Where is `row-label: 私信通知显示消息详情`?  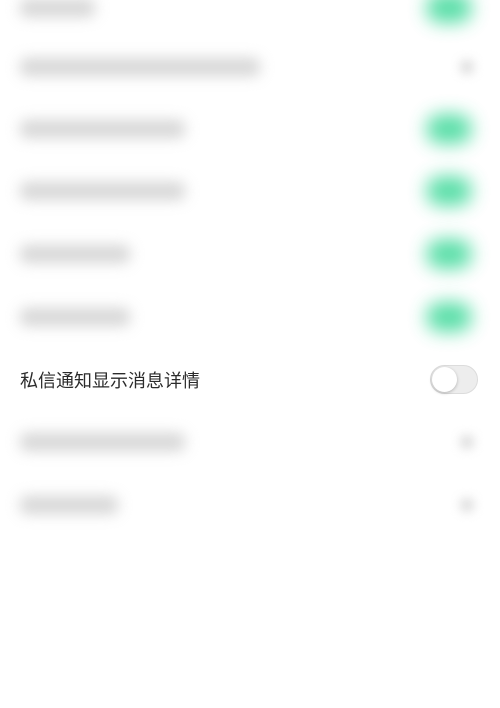 row-label: 私信通知显示消息详情 is located at coordinates (110, 381).